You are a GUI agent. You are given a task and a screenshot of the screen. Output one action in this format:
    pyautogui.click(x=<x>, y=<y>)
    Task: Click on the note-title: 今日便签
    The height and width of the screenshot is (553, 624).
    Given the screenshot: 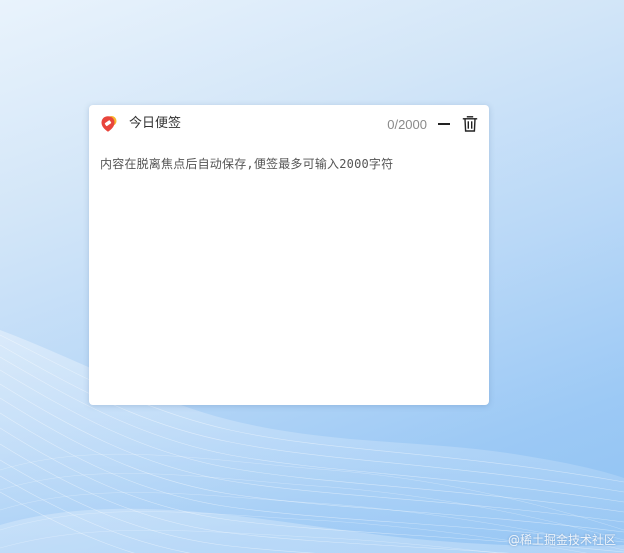 What is the action you would take?
    pyautogui.click(x=155, y=123)
    